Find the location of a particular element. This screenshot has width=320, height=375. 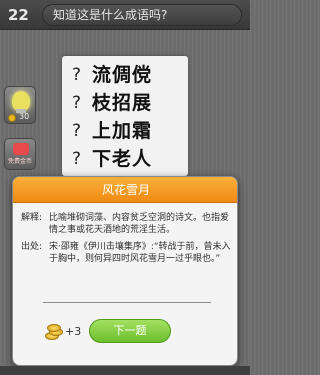

dialog-title: 风花雪月 is located at coordinates (125, 190).